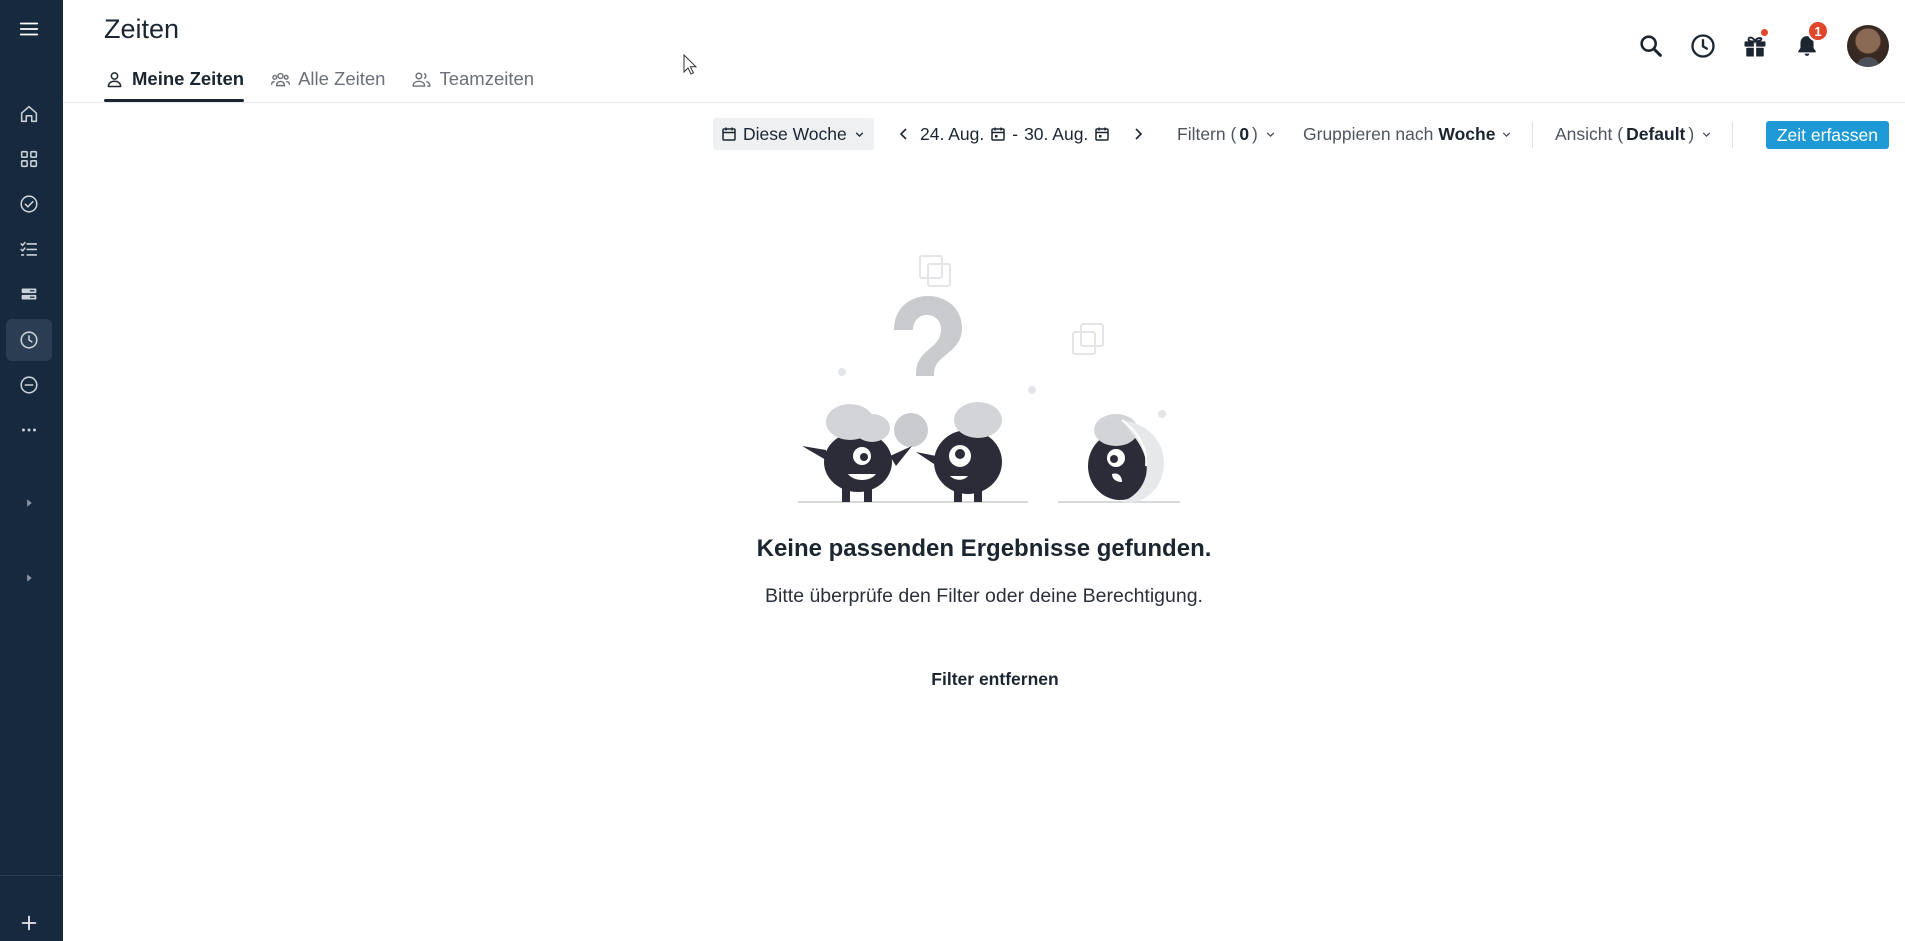  I want to click on next-period-button, so click(1138, 134).